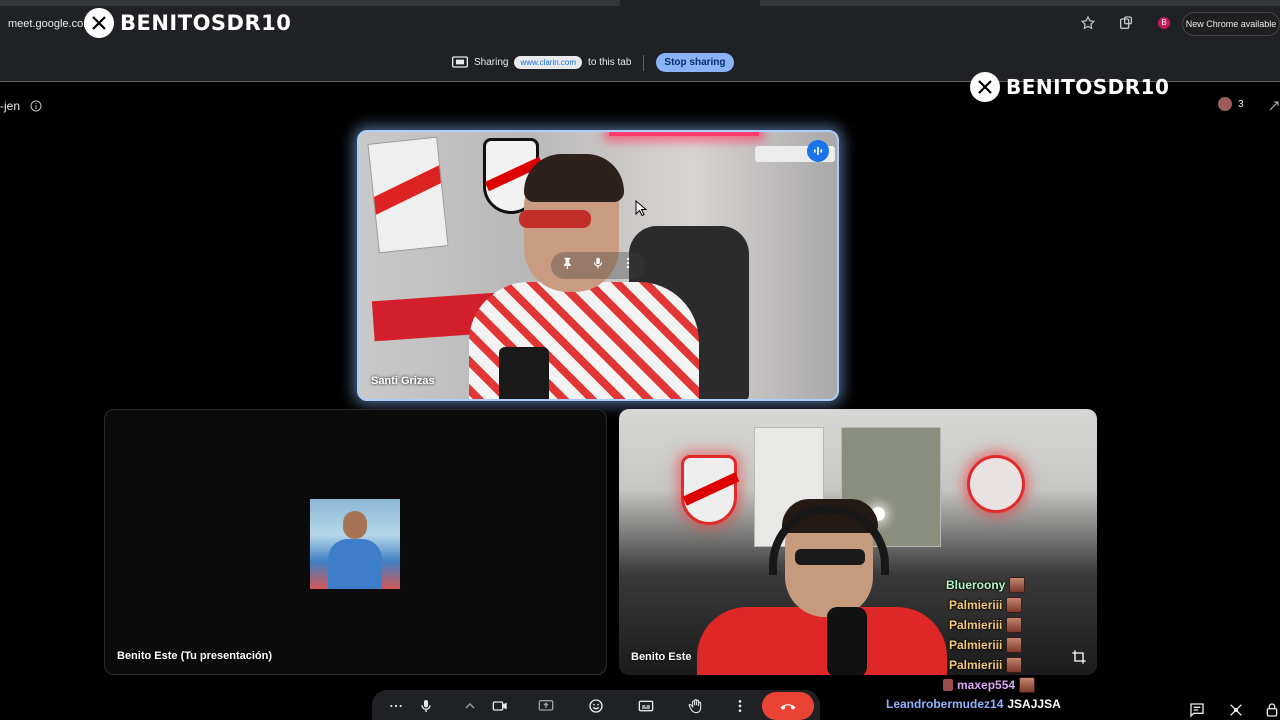 Image resolution: width=1280 pixels, height=720 pixels. I want to click on chat-message: Leandrobermudez14 JSAJJSA, so click(973, 704).